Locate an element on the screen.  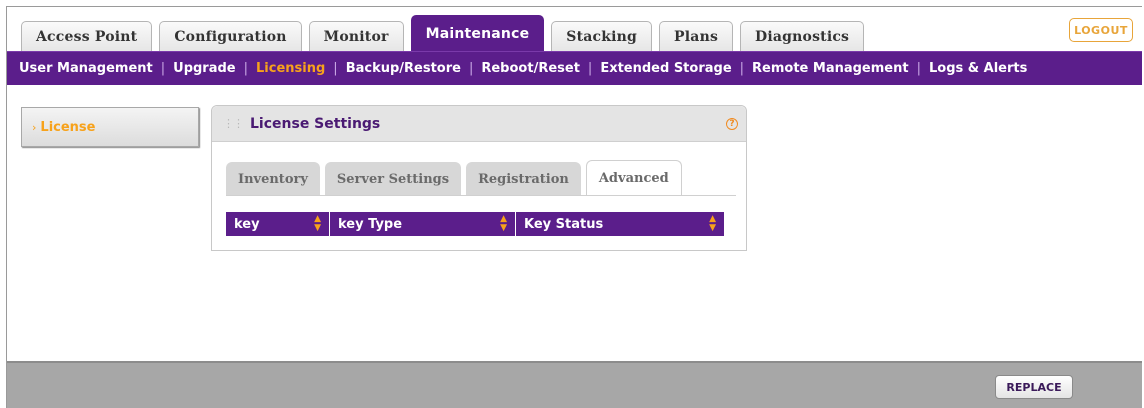
help-icon: ? is located at coordinates (732, 124).